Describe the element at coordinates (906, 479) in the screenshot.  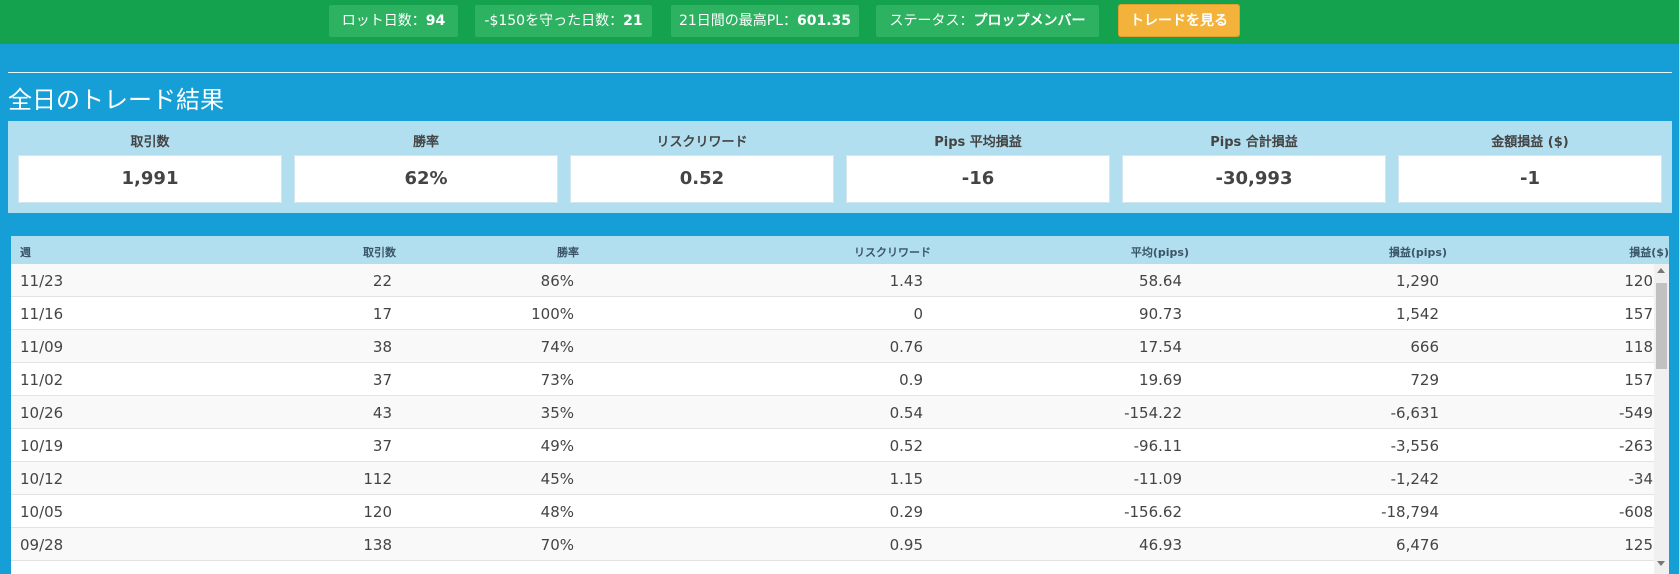
I see `cell-riskreward: 1.15` at that location.